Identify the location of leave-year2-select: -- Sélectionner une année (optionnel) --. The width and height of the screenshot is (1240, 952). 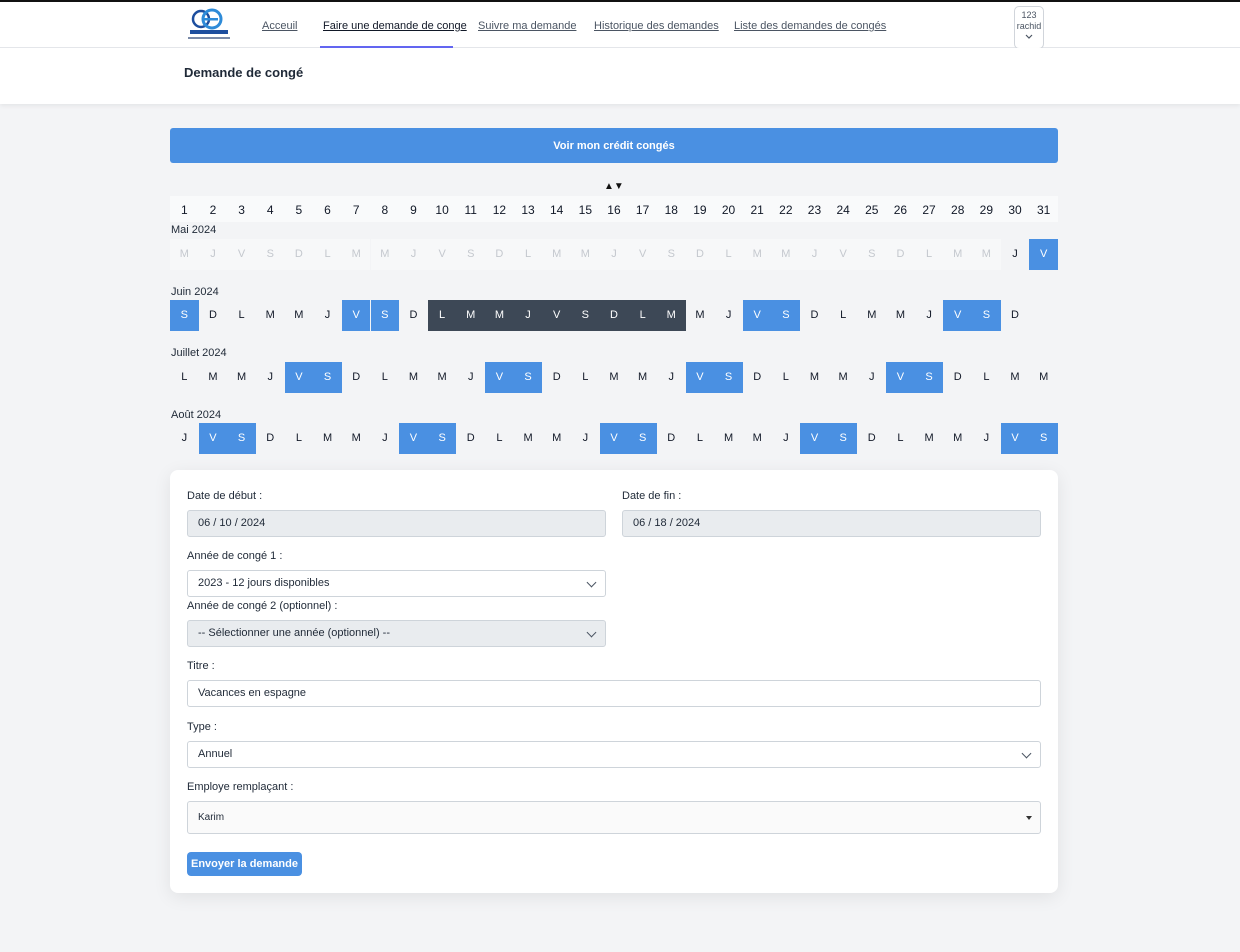
(396, 633).